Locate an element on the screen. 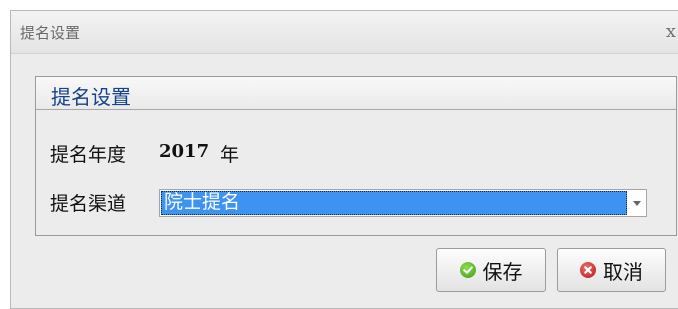  channel-label: 提名渠道 is located at coordinates (88, 204).